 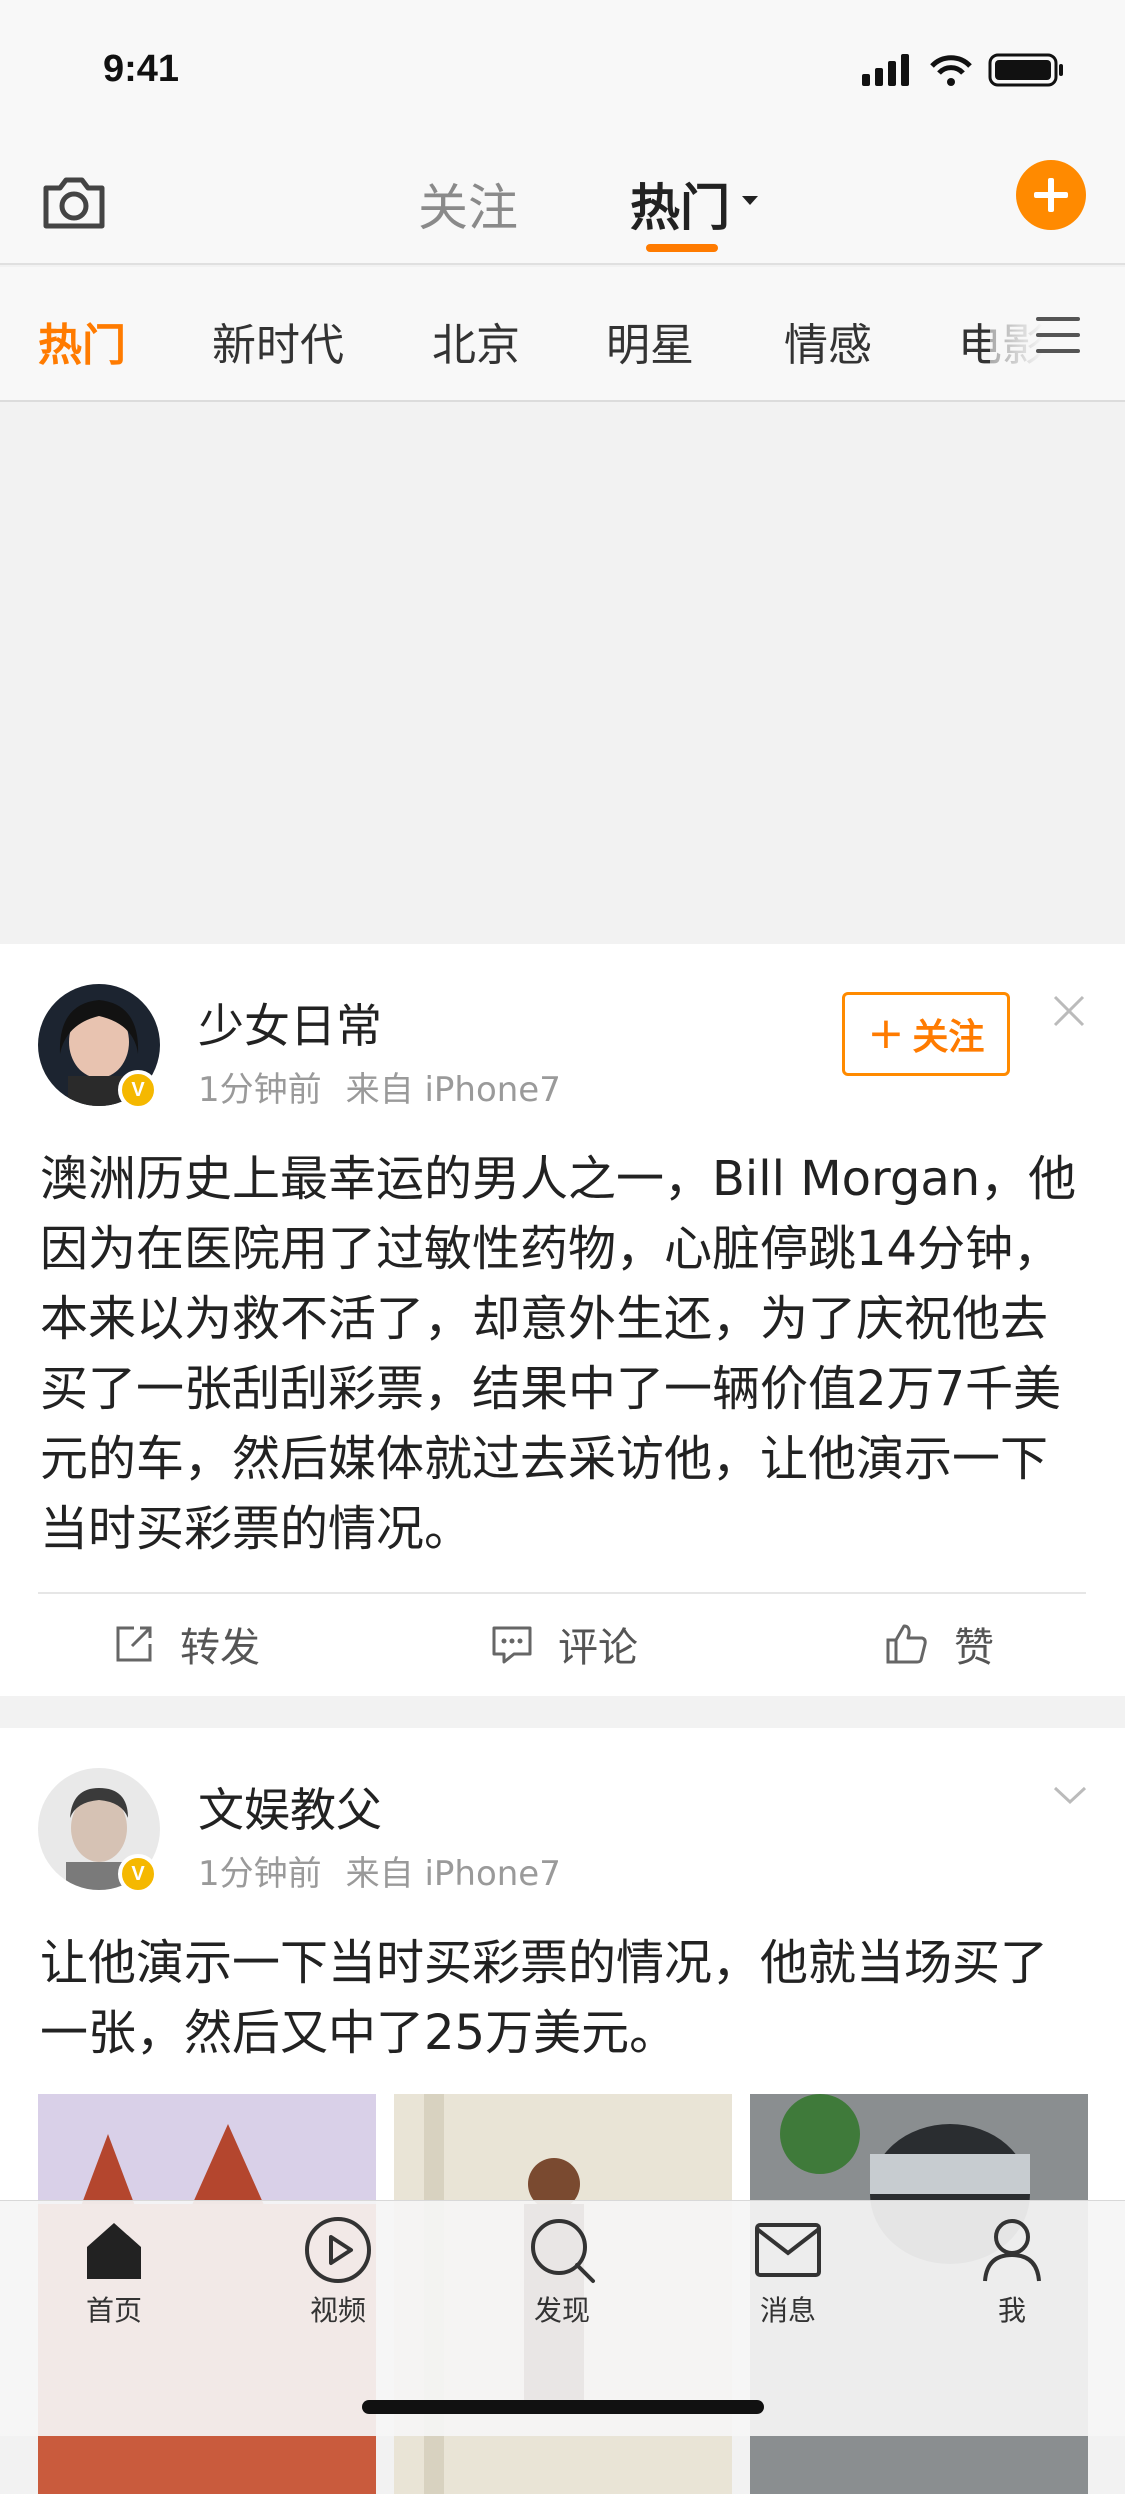 I want to click on home-icon, so click(x=114, y=2251).